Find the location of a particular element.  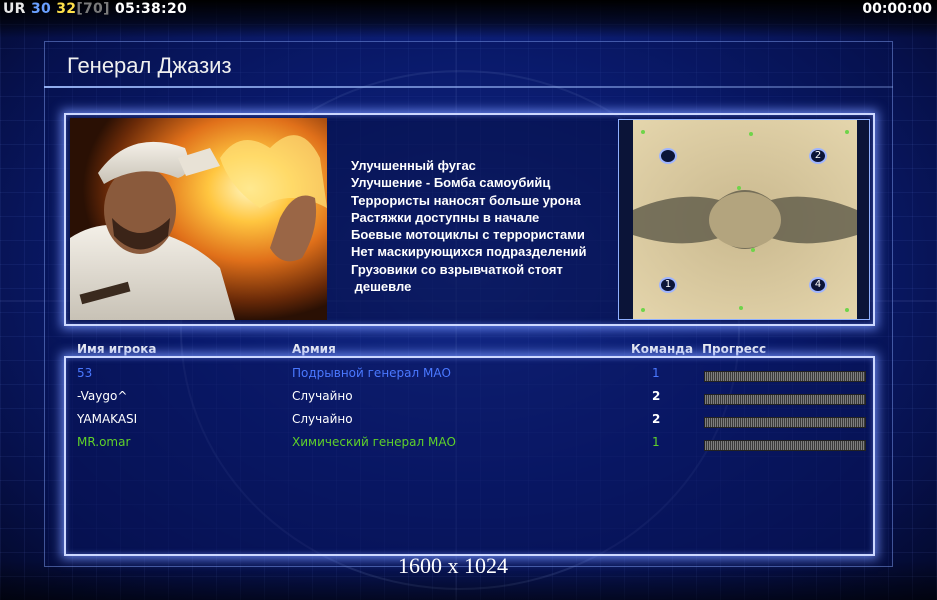

hud-value-32: 32 is located at coordinates (66, 9).